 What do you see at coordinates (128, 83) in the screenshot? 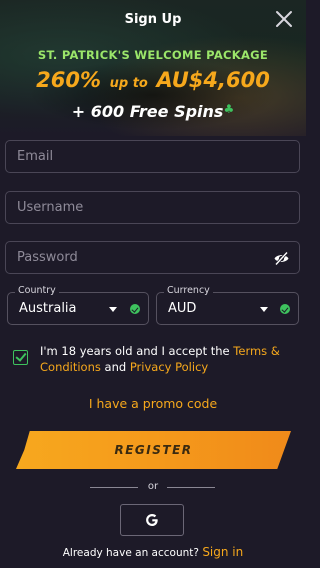
I see `bonus-up-to: up to` at bounding box center [128, 83].